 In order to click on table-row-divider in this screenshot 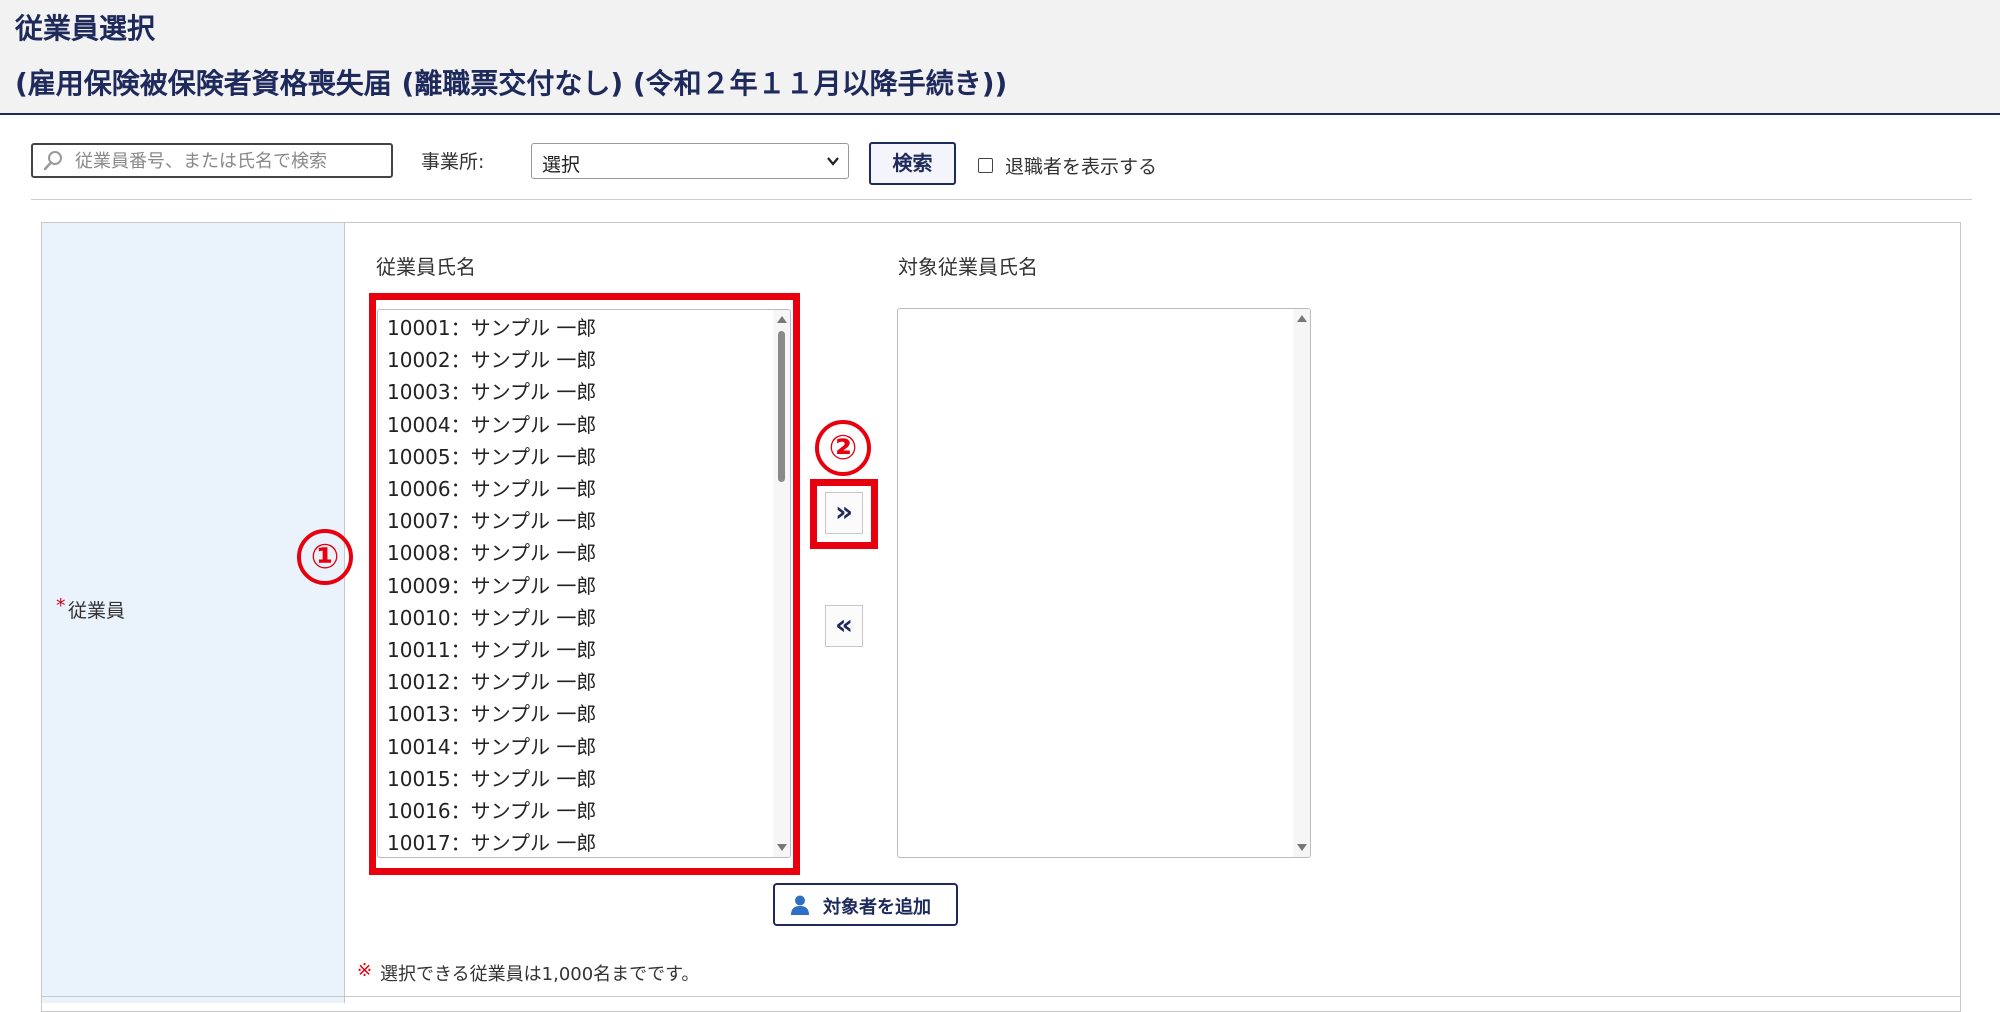, I will do `click(1001, 996)`.